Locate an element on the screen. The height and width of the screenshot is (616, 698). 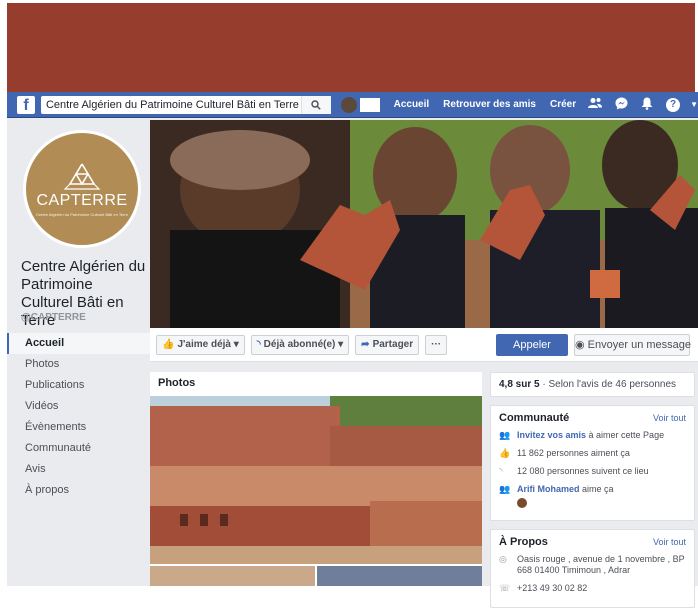
rating-summary: 4,8 sur 5 · Selon l'avis de 46 personnes is located at coordinates (592, 384).